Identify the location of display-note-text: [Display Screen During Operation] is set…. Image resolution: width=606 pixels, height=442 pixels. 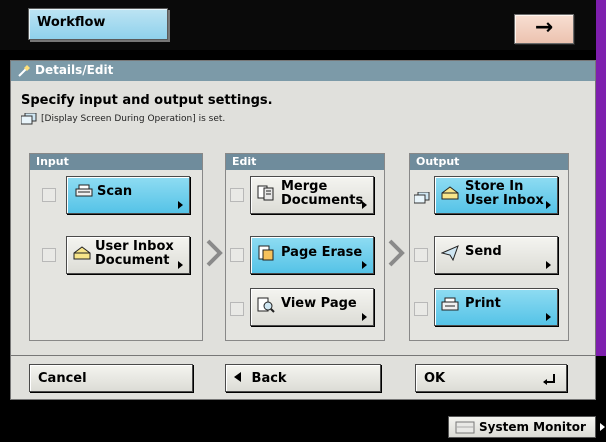
(133, 119).